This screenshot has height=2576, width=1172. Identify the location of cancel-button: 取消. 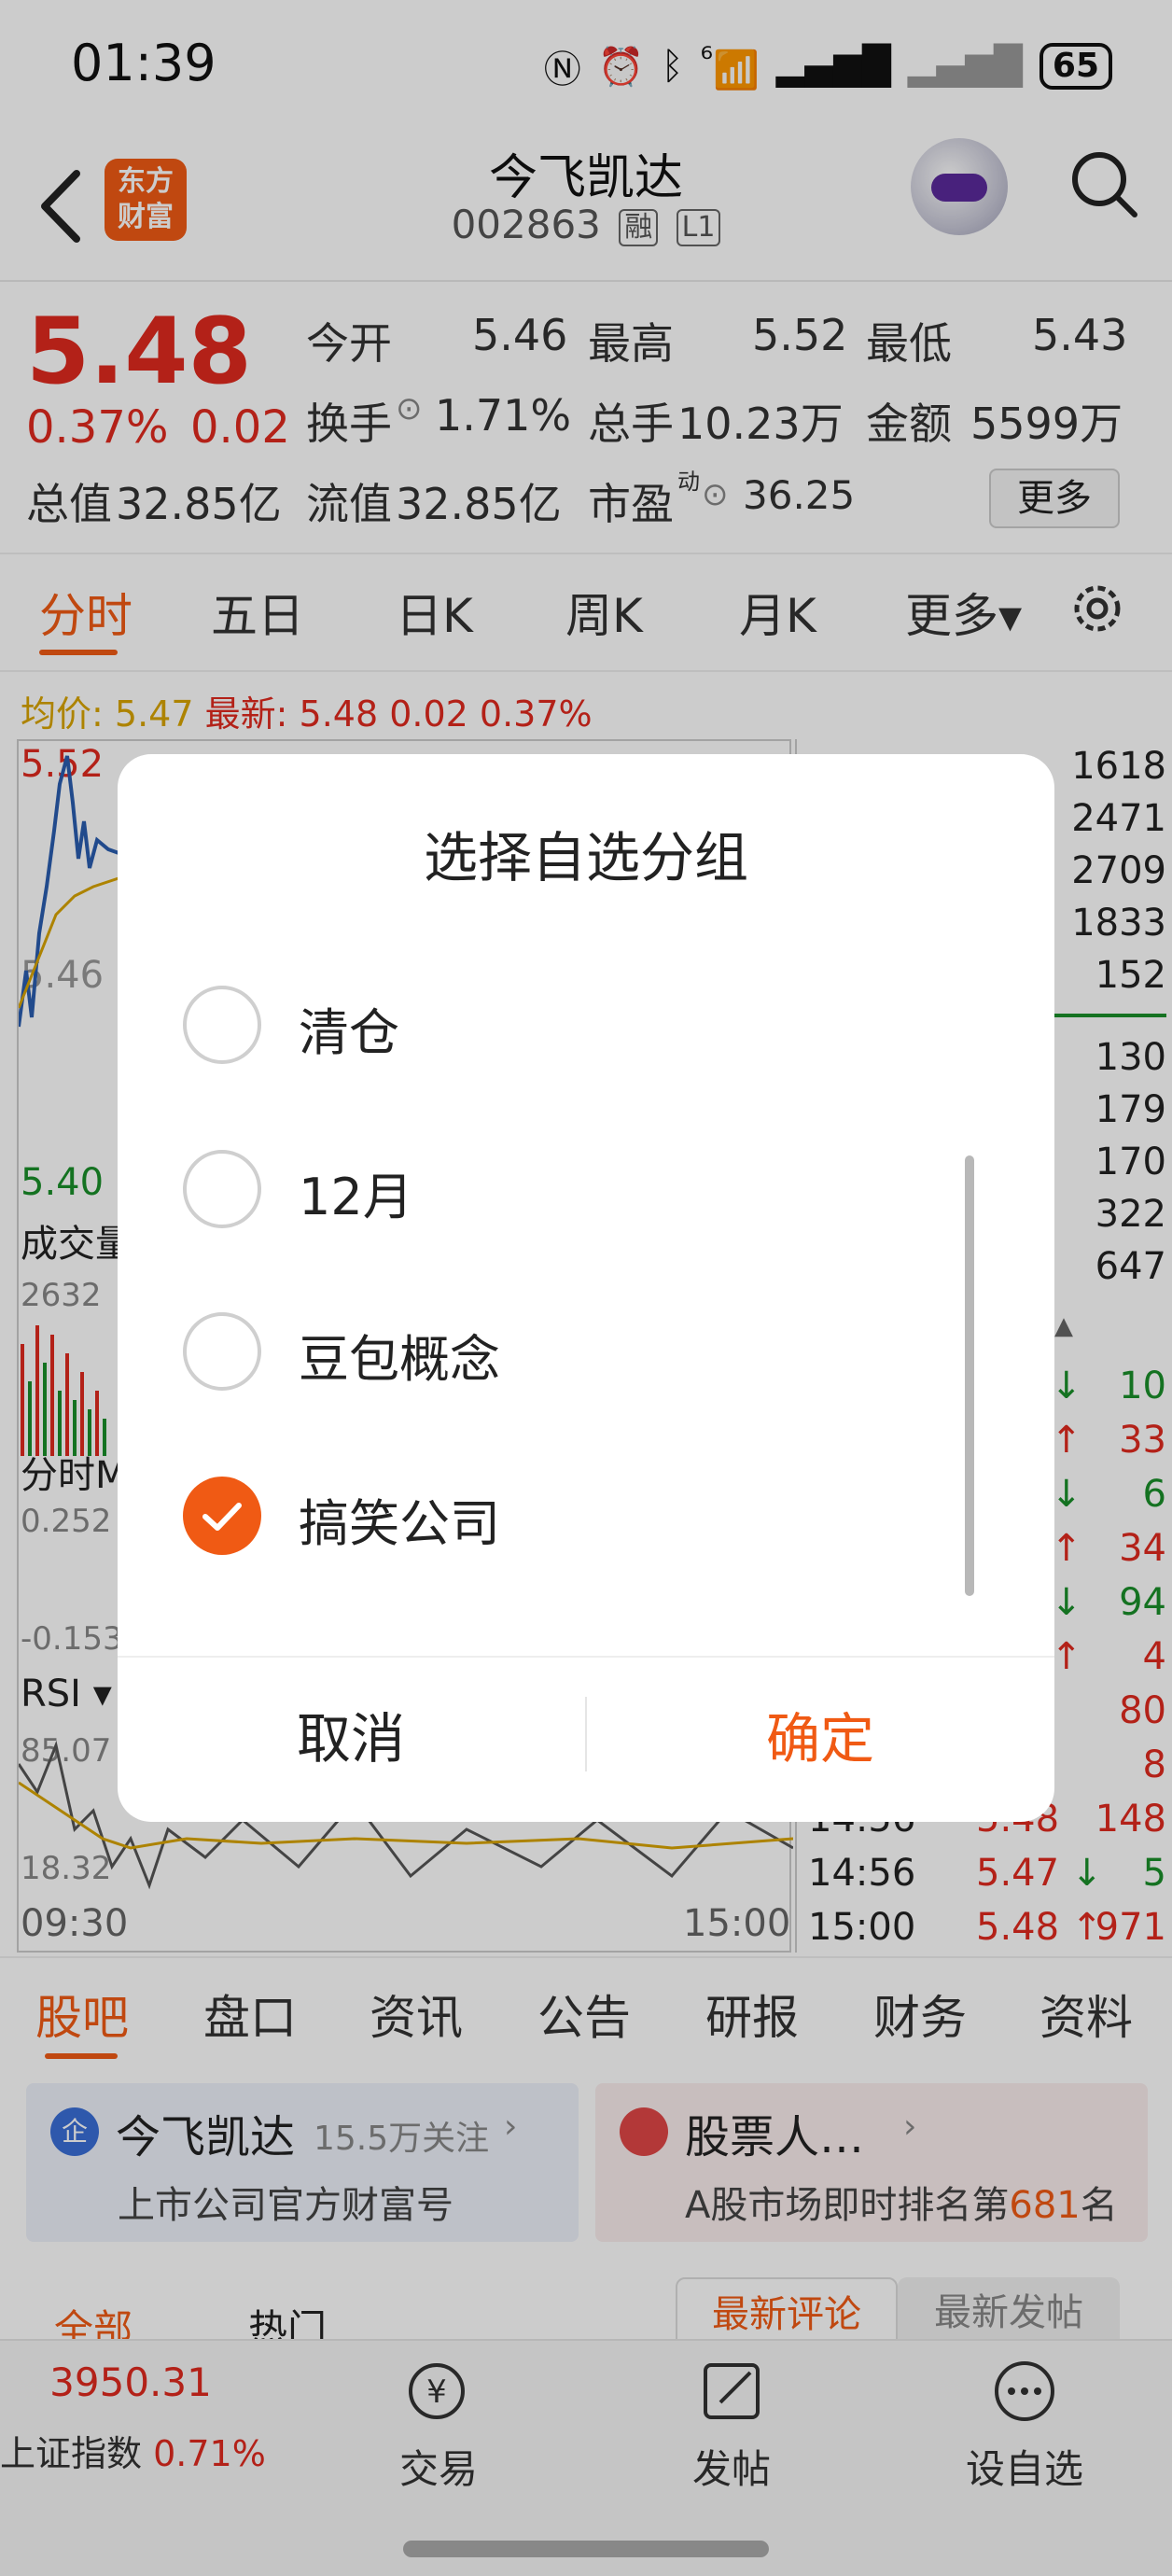
(351, 1738).